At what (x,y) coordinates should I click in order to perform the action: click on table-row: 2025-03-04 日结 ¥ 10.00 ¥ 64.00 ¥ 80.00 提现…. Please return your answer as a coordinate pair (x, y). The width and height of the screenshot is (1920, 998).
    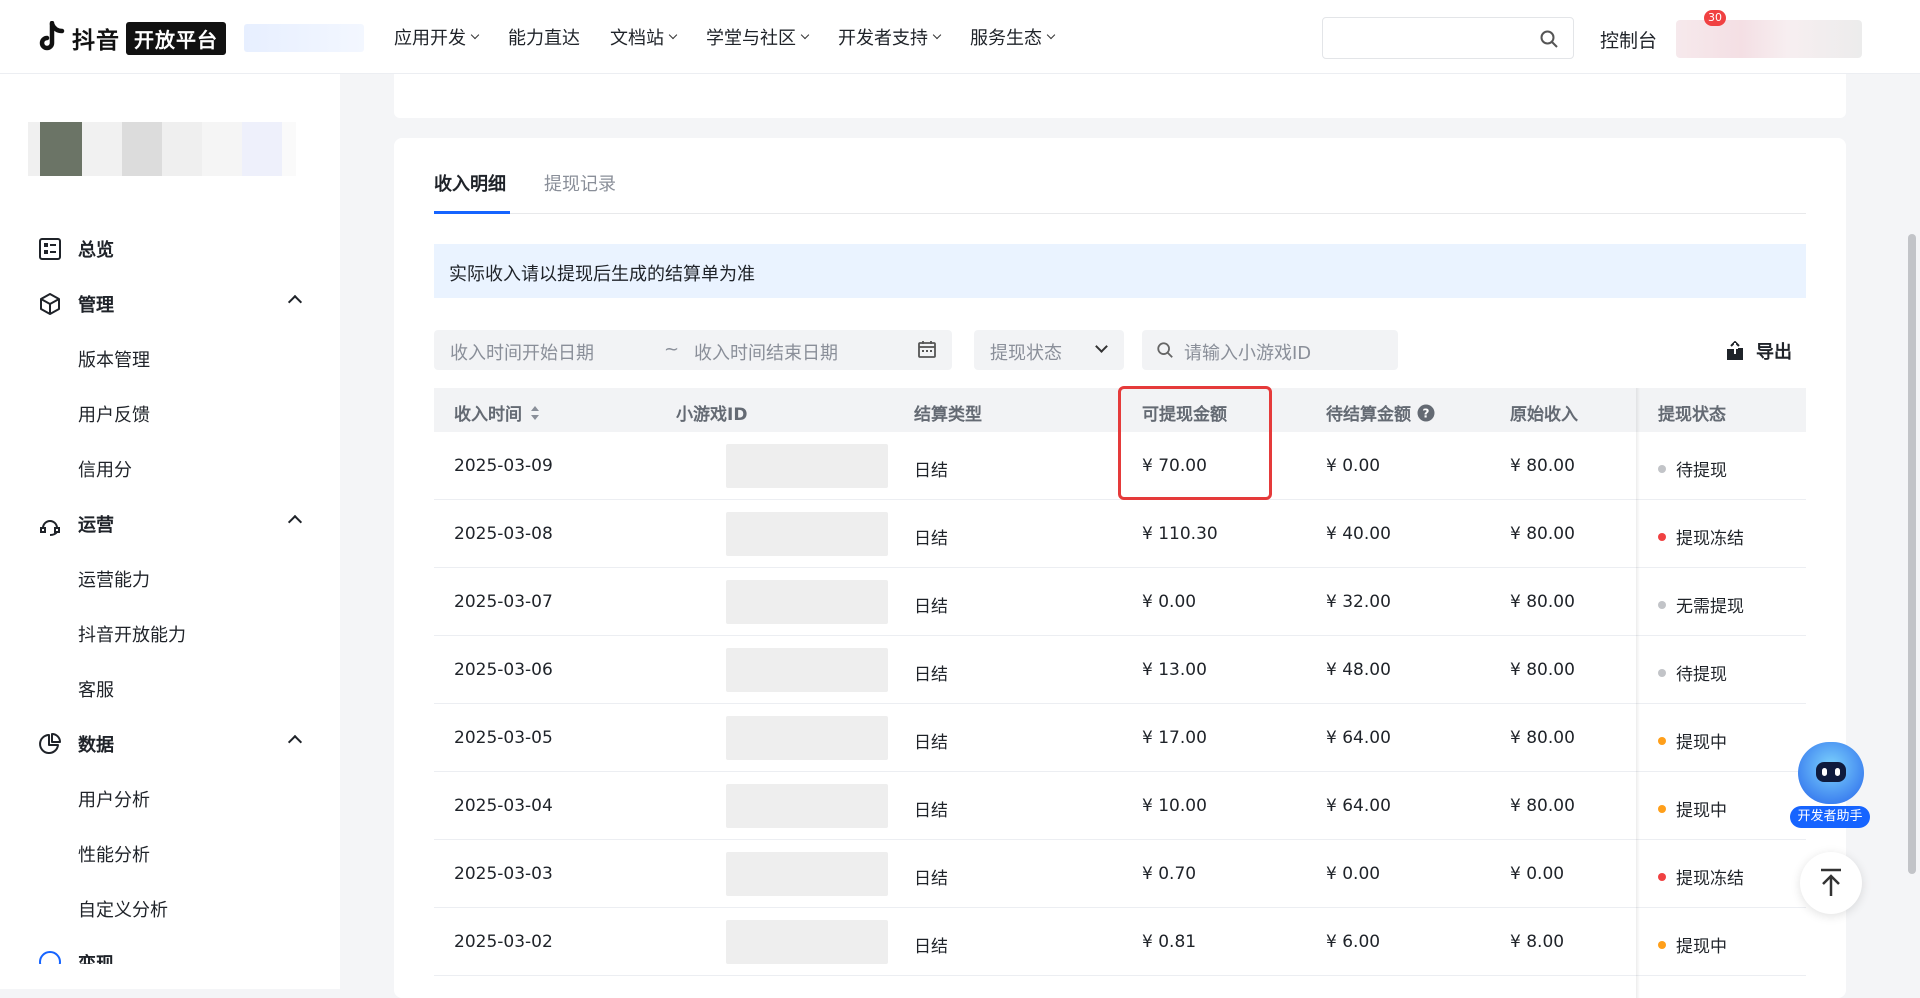
    Looking at the image, I should click on (1120, 806).